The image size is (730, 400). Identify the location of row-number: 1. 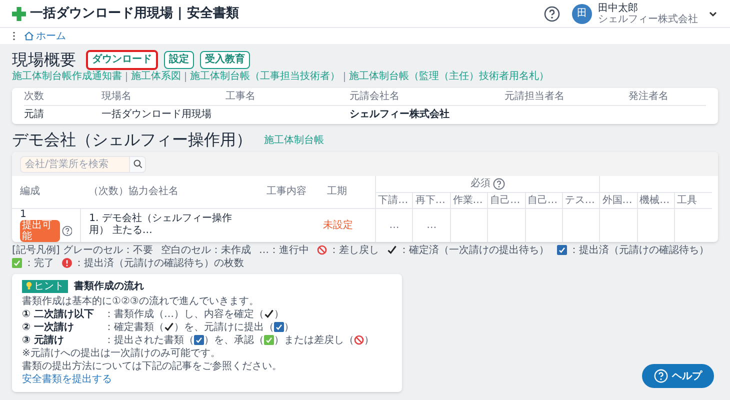
(24, 214).